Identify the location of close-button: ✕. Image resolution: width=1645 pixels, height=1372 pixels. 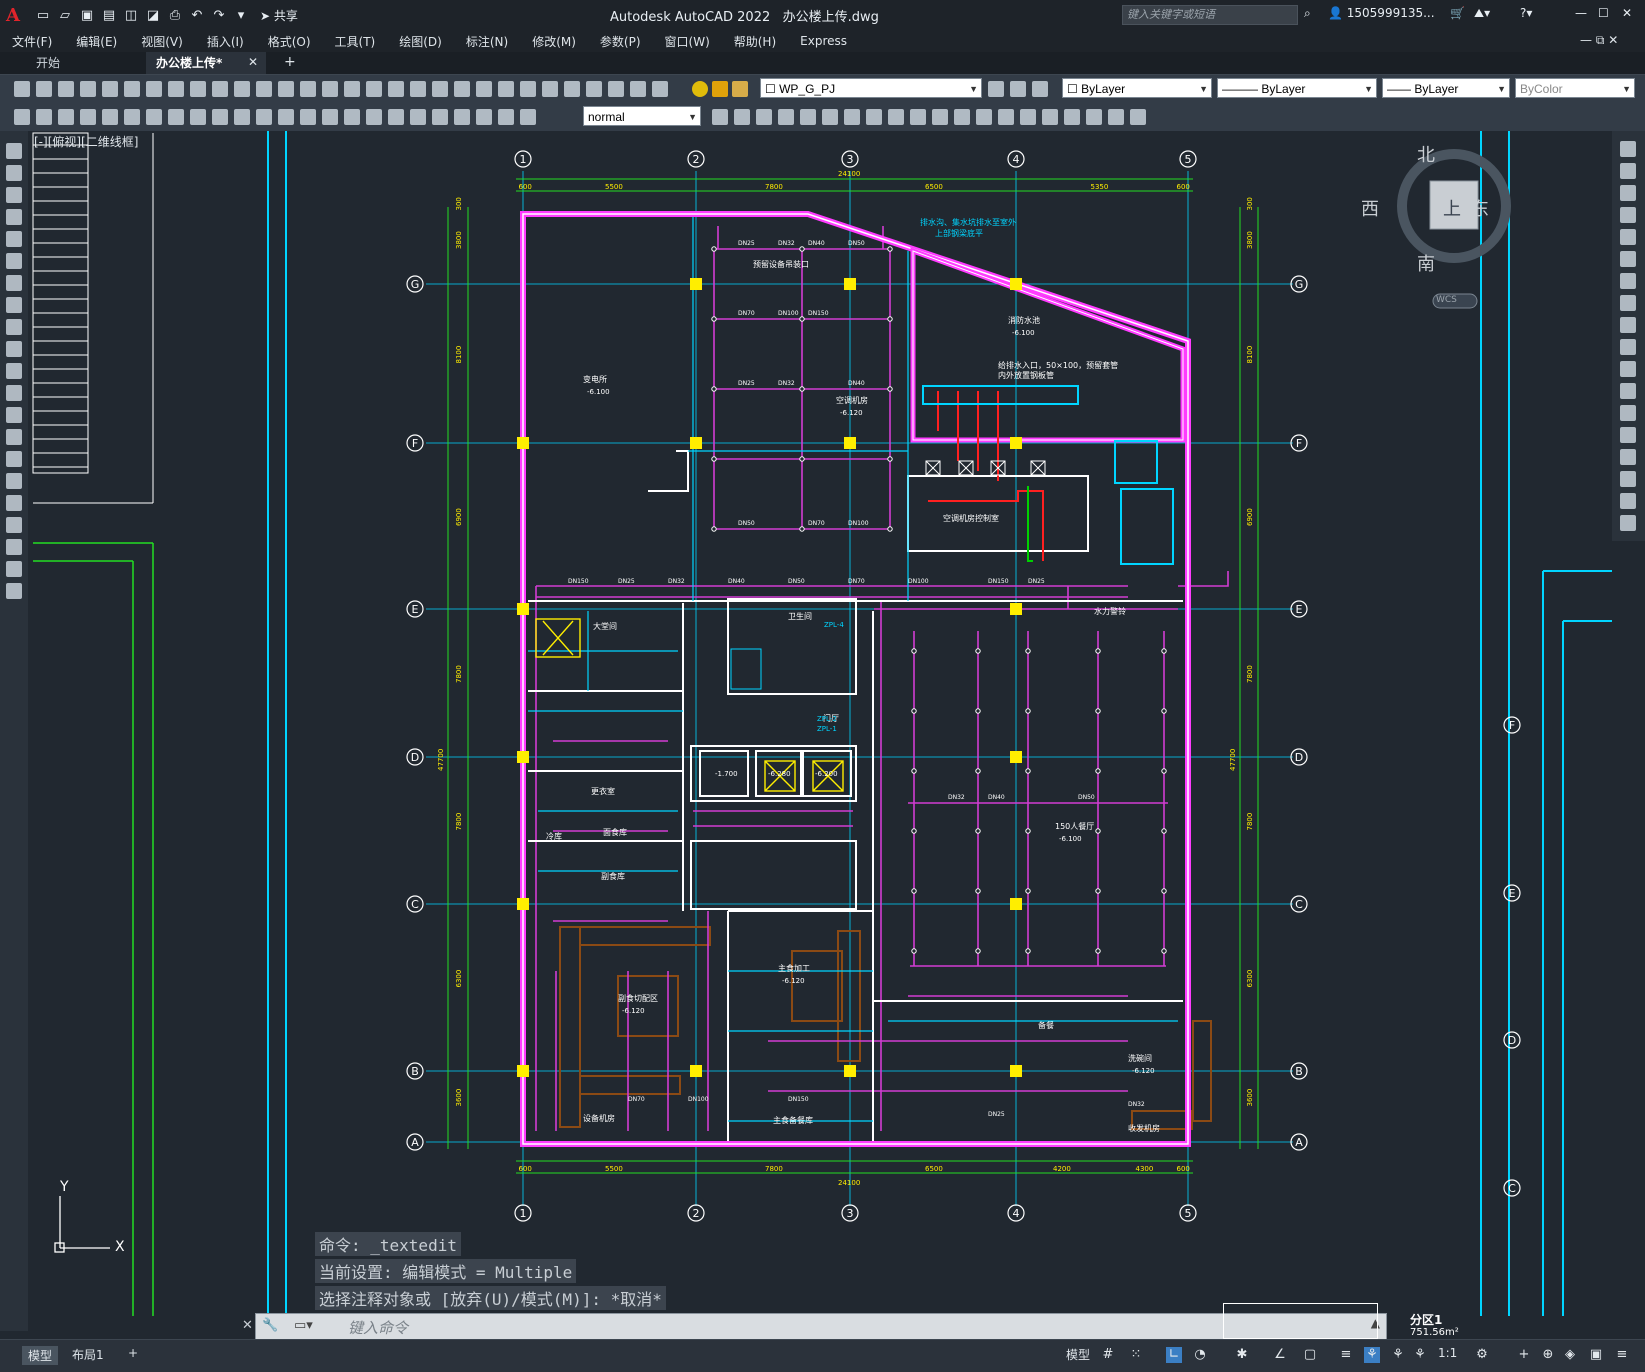
(1627, 13).